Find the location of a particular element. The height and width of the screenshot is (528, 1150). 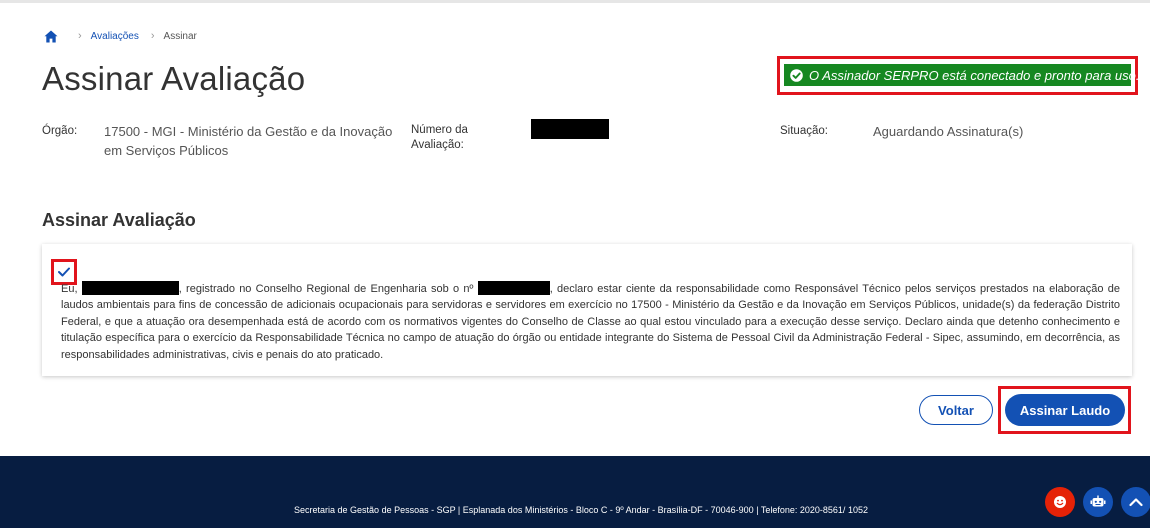

numero-label-line1: Número da is located at coordinates (439, 130).